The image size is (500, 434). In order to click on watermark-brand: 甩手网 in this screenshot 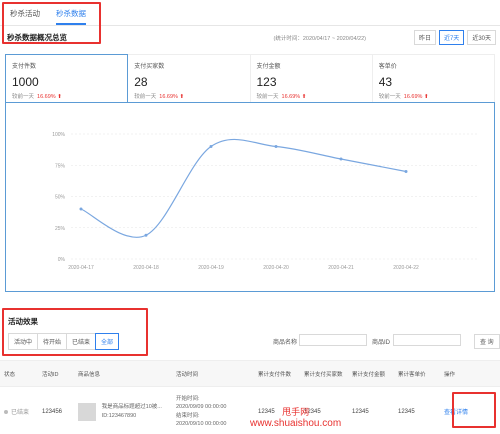, I will do `click(296, 412)`.